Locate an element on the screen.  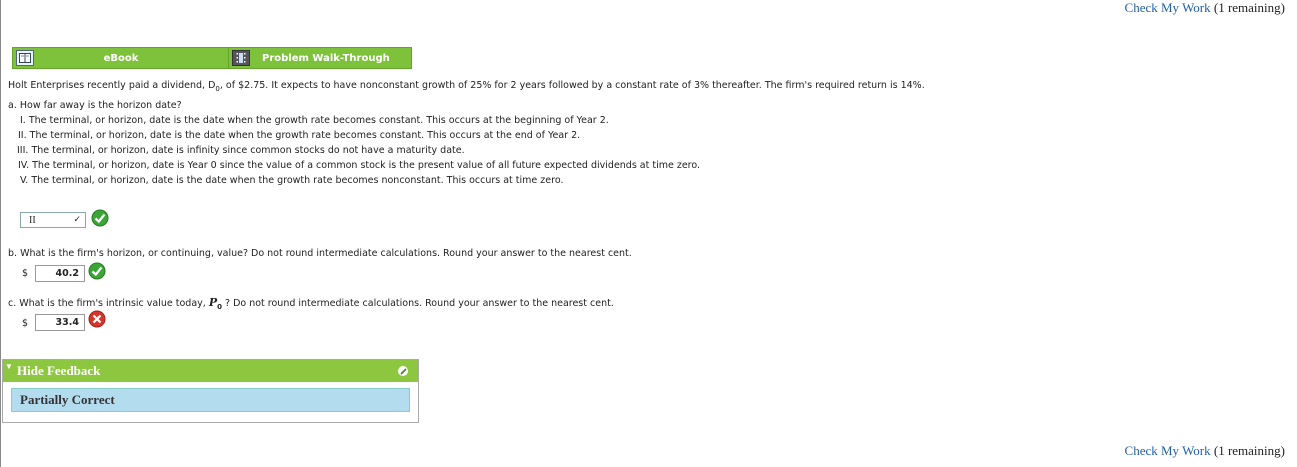
incorrect-x-icon is located at coordinates (97, 319).